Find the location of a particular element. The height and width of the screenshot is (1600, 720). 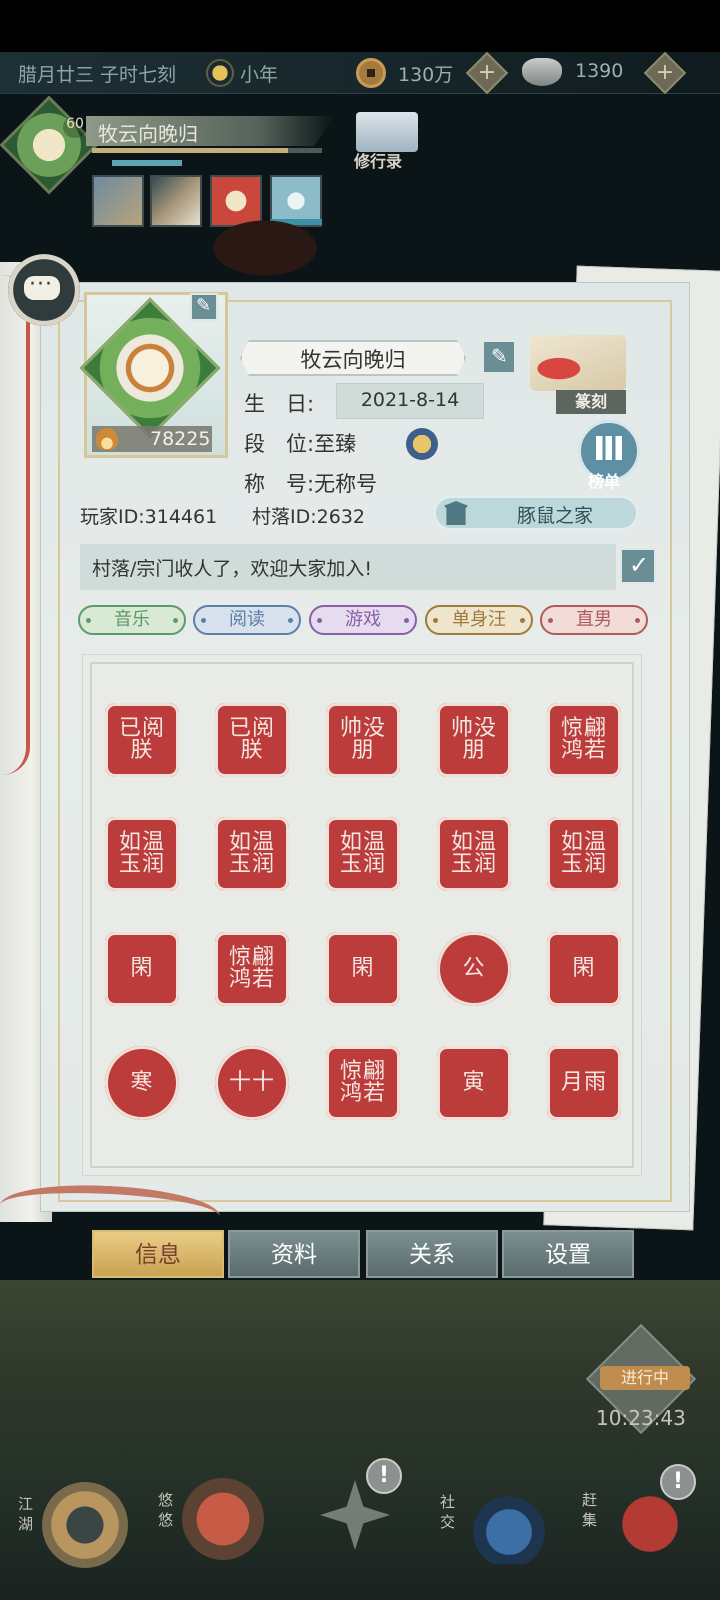

interest-tag: 阅读 is located at coordinates (247, 620).